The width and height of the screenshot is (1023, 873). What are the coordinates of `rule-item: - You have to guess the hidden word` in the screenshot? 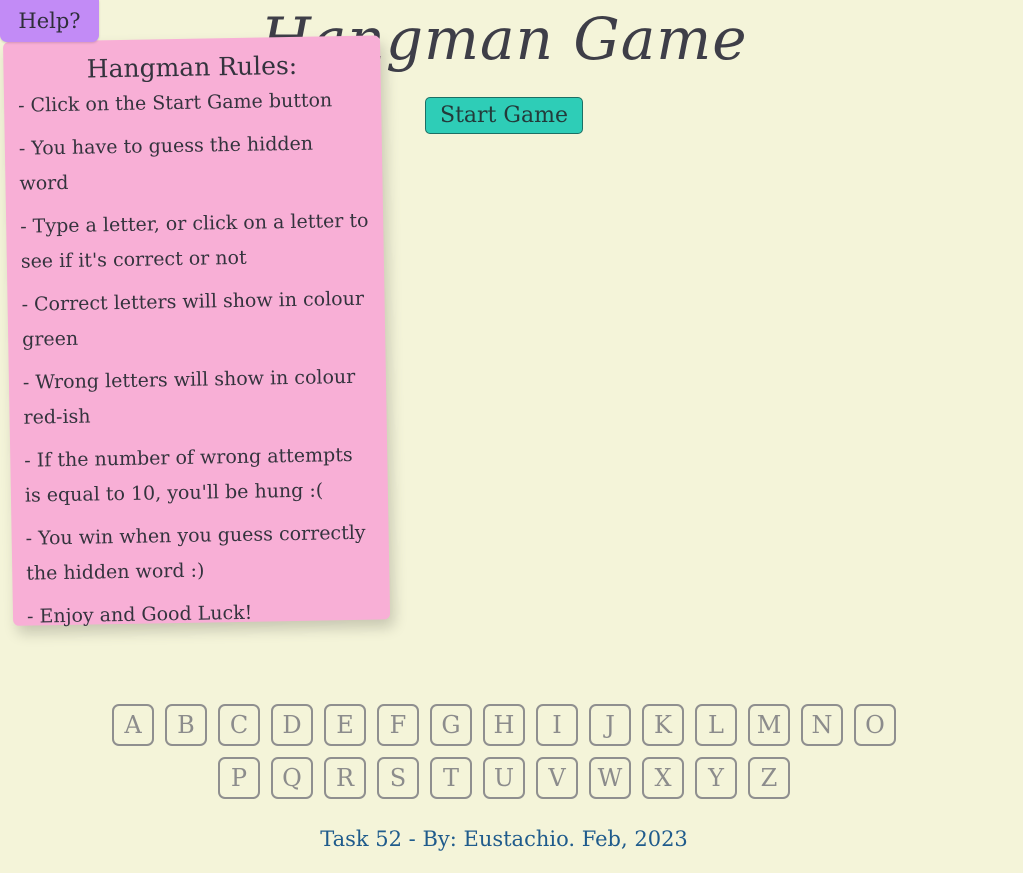 It's located at (166, 163).